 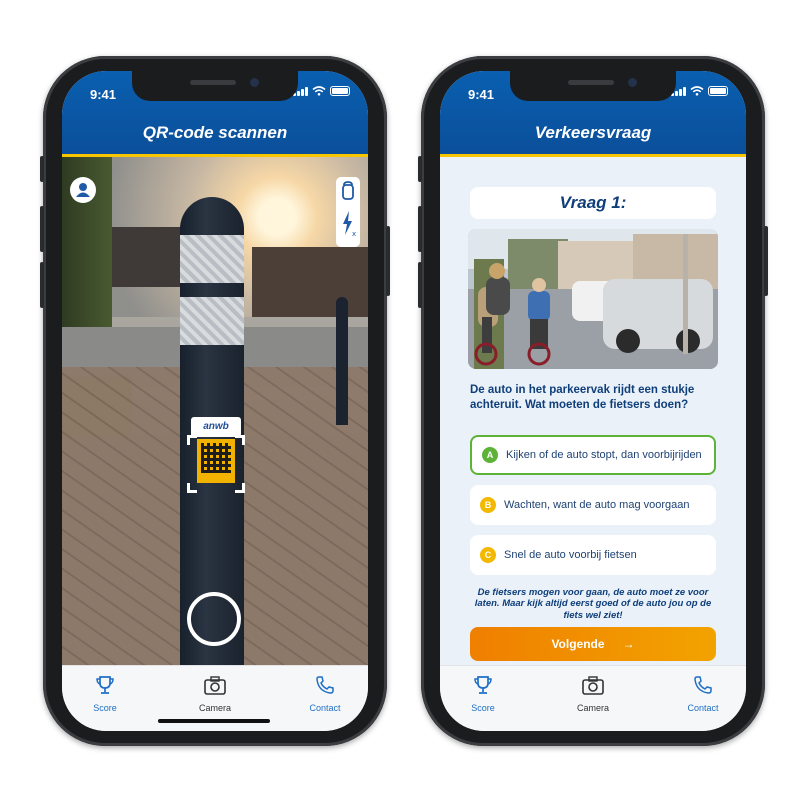 What do you see at coordinates (215, 132) in the screenshot?
I see `page-title: QR-code scannen` at bounding box center [215, 132].